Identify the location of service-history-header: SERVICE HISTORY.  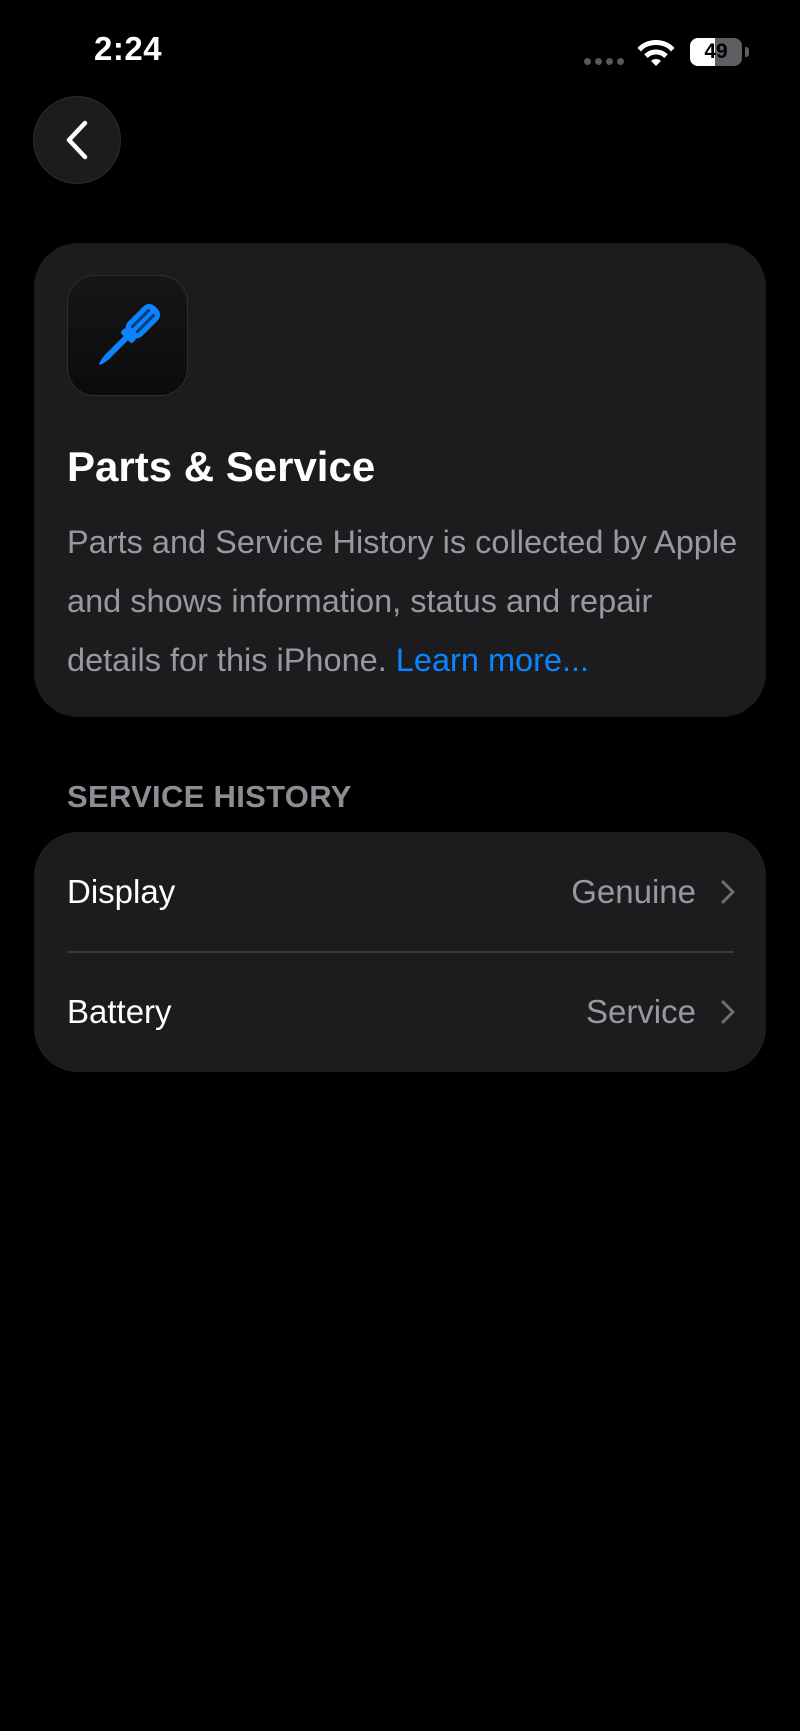
(209, 796).